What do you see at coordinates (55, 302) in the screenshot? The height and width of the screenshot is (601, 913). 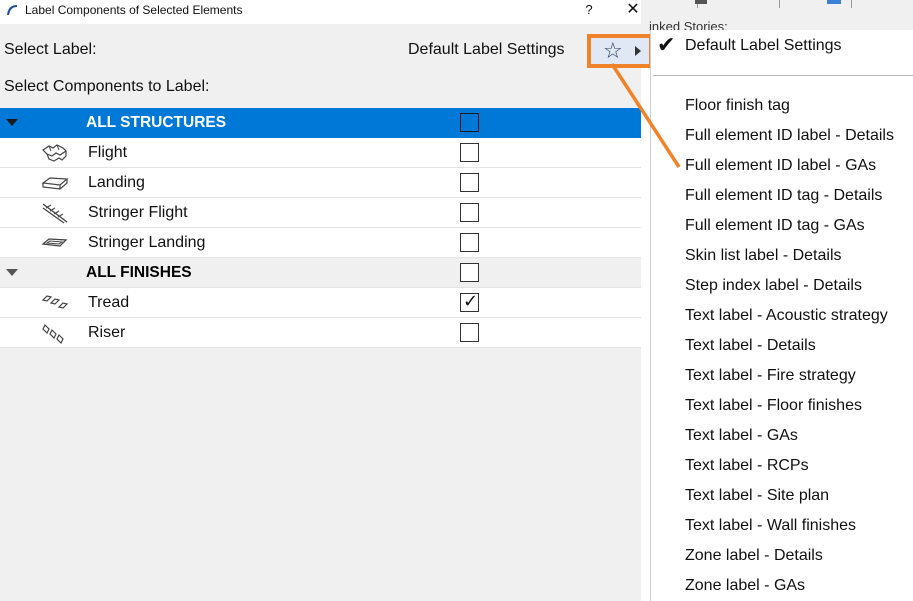 I see `tread-icon` at bounding box center [55, 302].